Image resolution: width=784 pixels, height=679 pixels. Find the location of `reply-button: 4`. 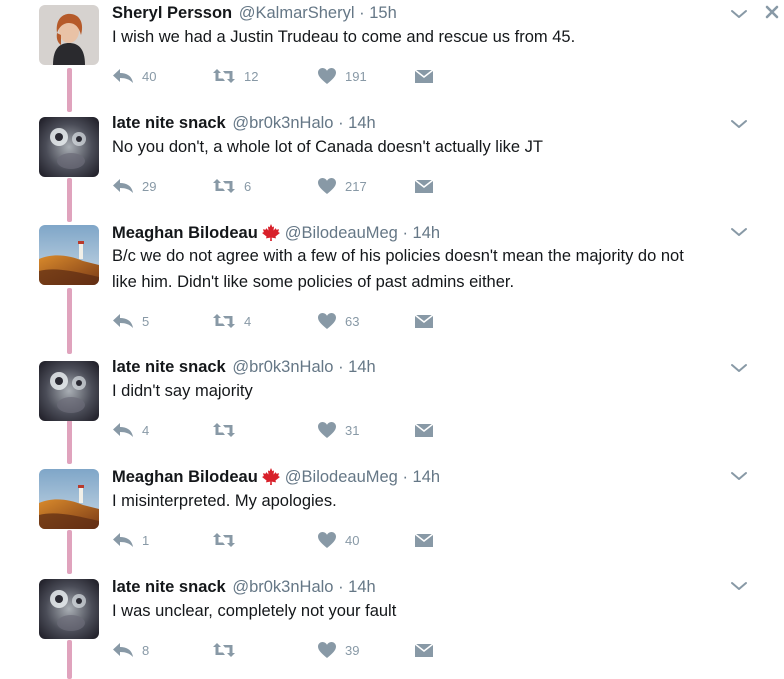

reply-button: 4 is located at coordinates (130, 430).